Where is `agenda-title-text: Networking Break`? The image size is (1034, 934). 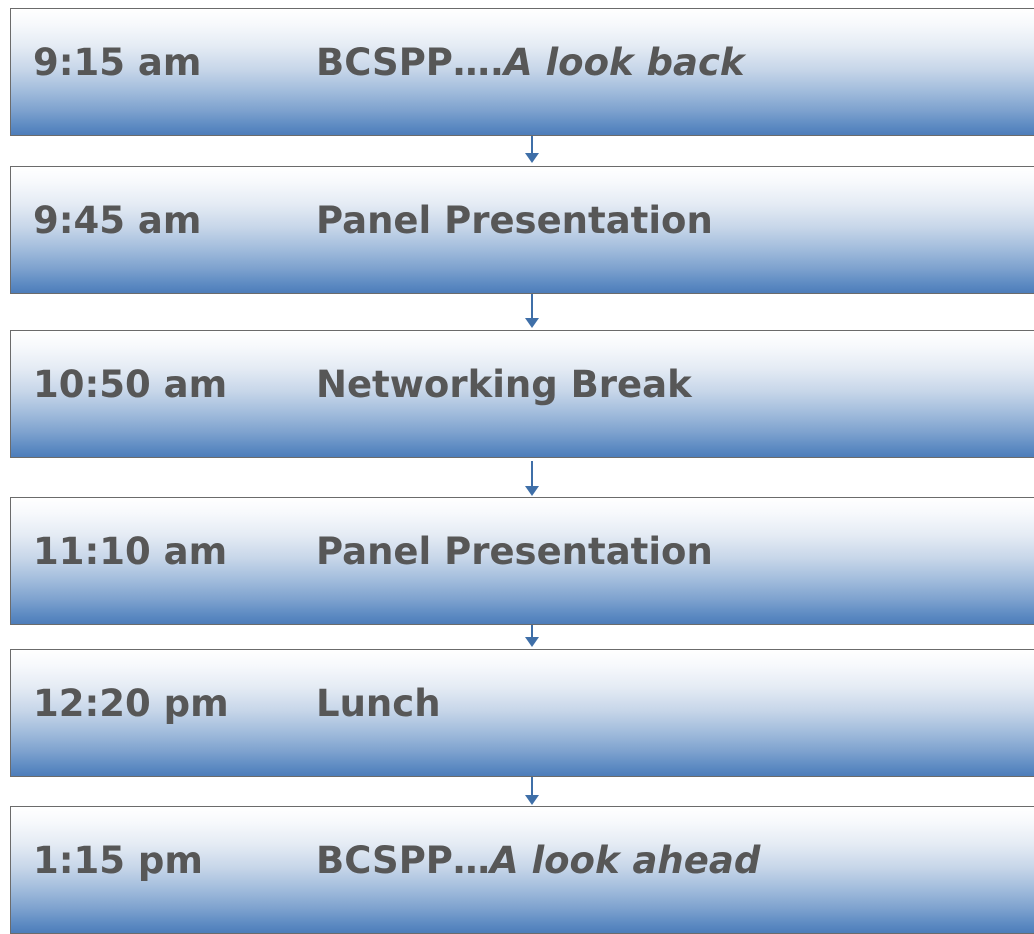
agenda-title-text: Networking Break is located at coordinates (504, 384).